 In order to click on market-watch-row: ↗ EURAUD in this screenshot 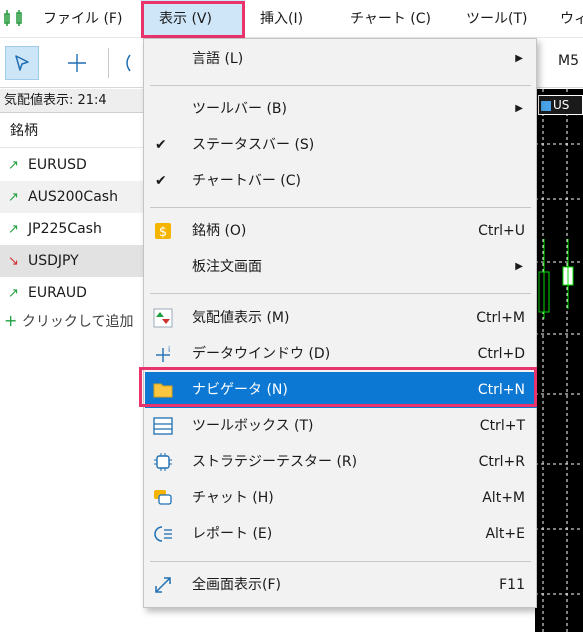, I will do `click(76, 293)`.